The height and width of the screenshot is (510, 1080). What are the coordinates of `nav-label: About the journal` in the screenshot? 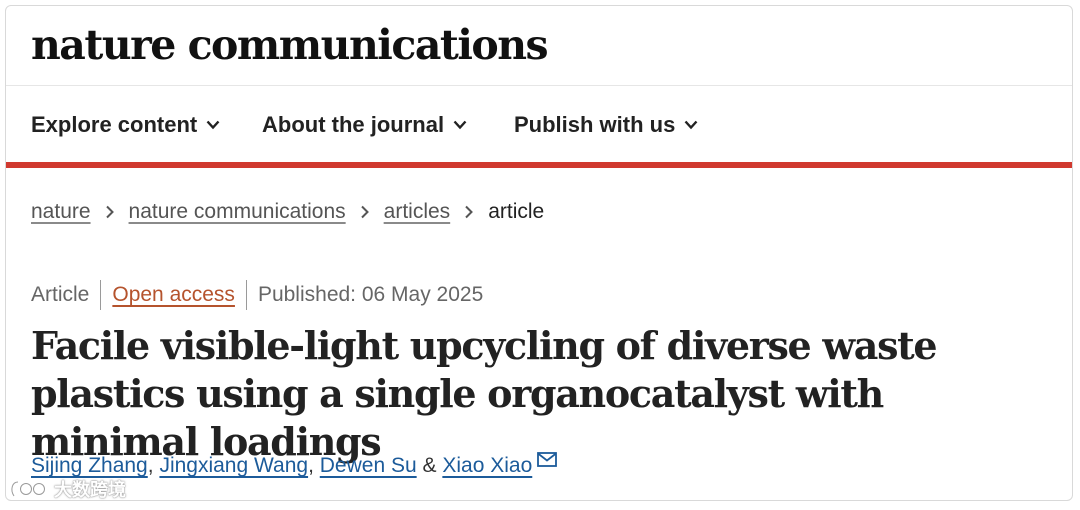 It's located at (353, 124).